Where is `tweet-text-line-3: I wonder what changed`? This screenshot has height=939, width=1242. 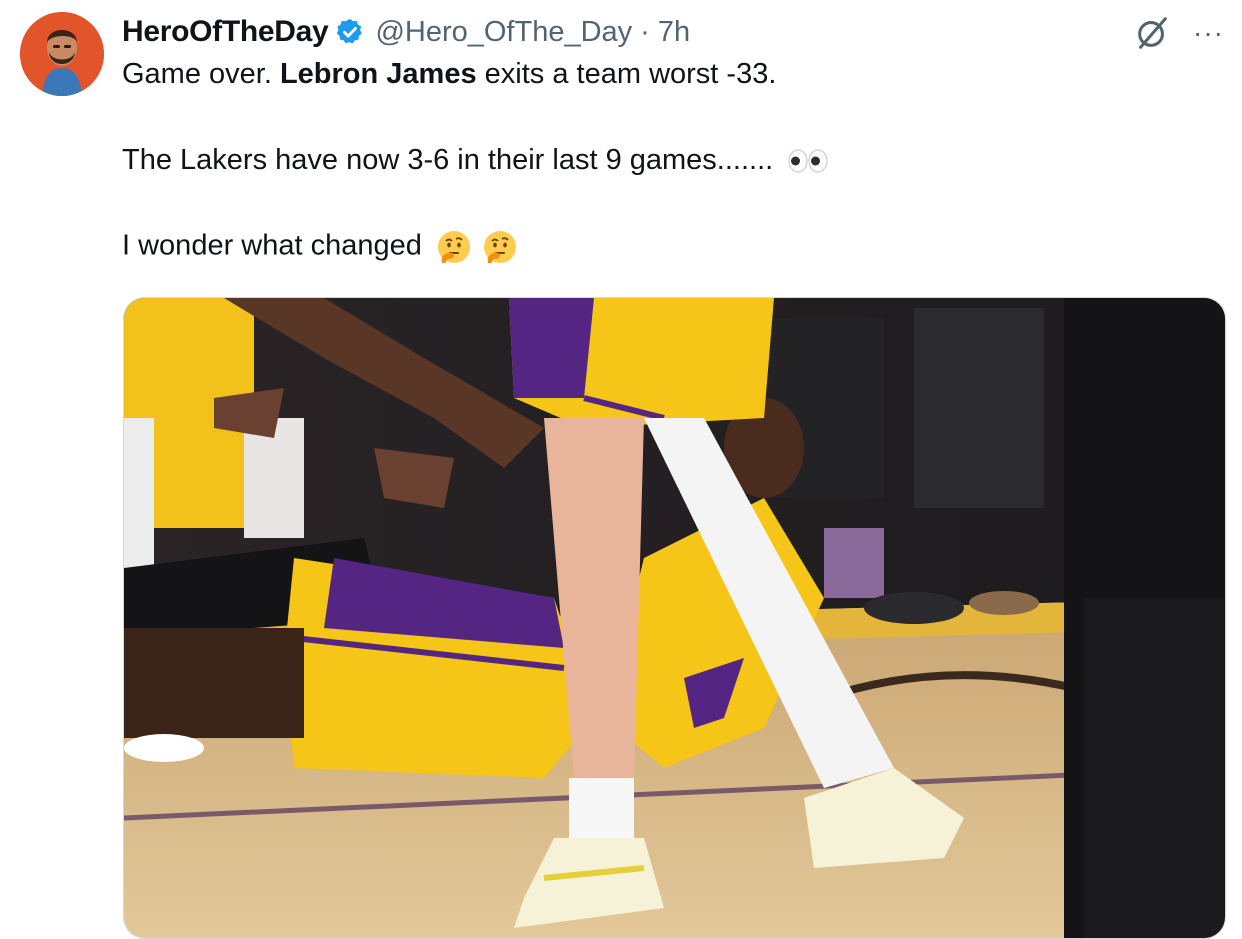
tweet-text-line-3: I wonder what changed is located at coordinates (320, 247).